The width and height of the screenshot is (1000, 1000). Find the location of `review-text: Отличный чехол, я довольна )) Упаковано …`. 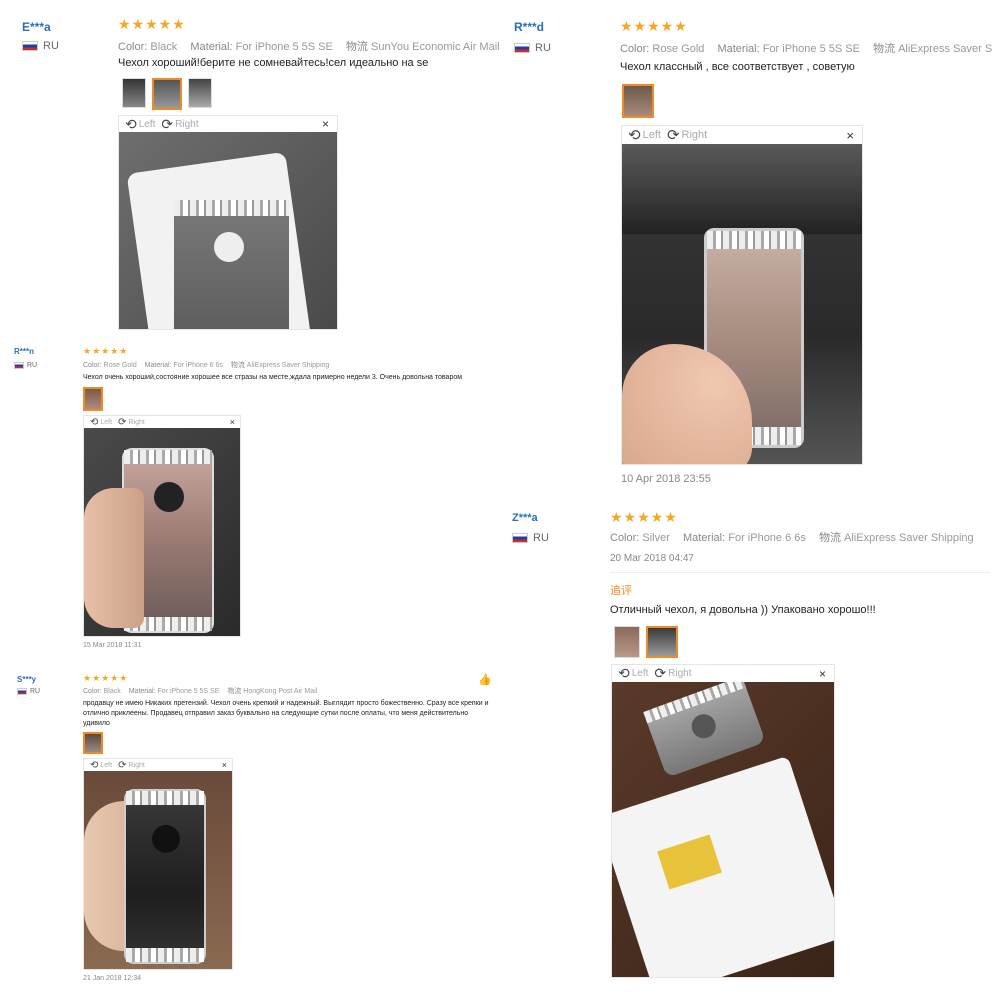

review-text: Отличный чехол, я довольна )) Упаковано … is located at coordinates (743, 610).